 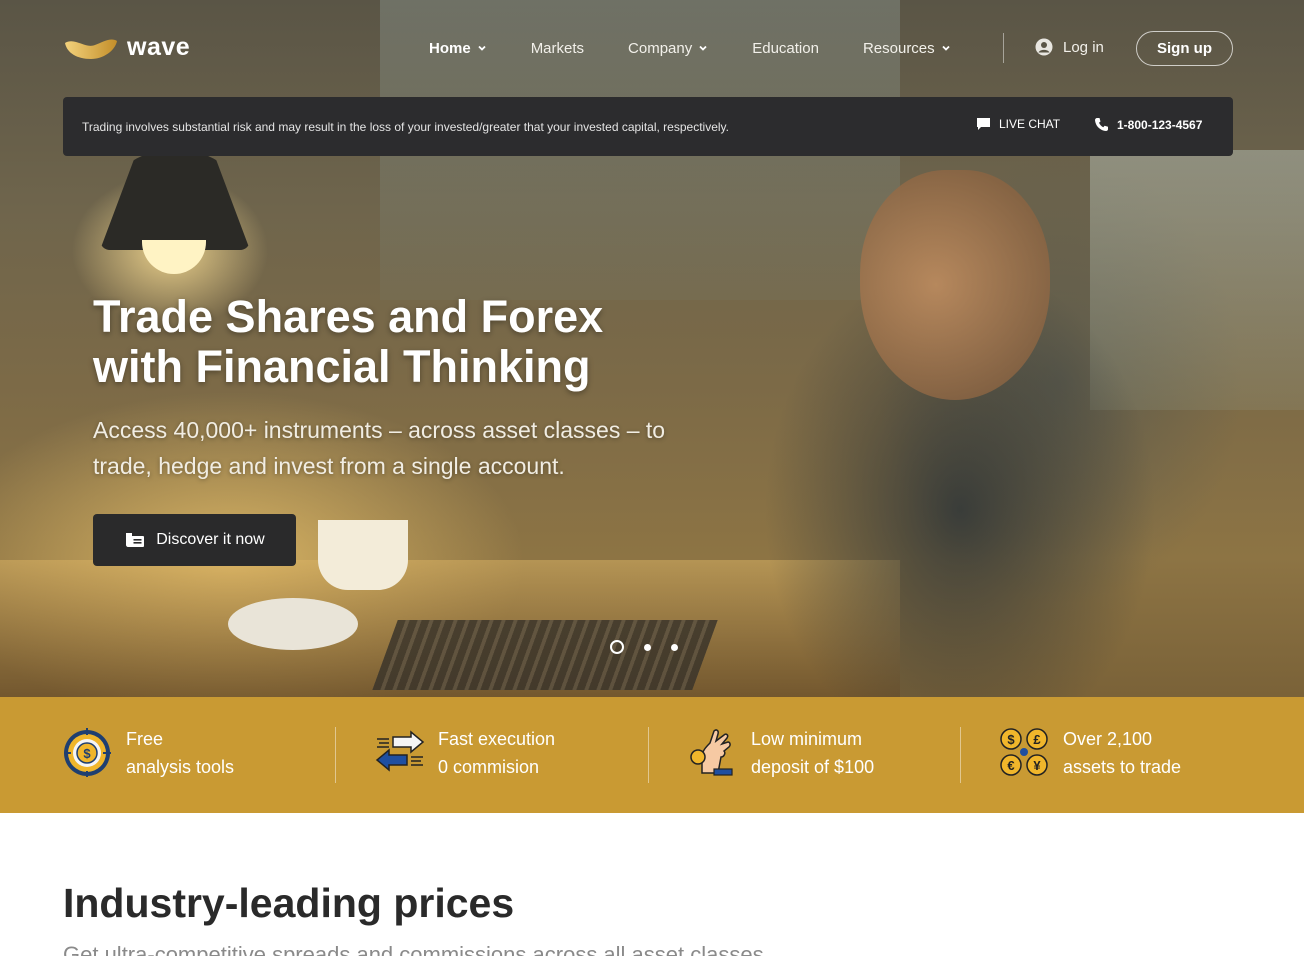 What do you see at coordinates (1044, 47) in the screenshot?
I see `user-icon` at bounding box center [1044, 47].